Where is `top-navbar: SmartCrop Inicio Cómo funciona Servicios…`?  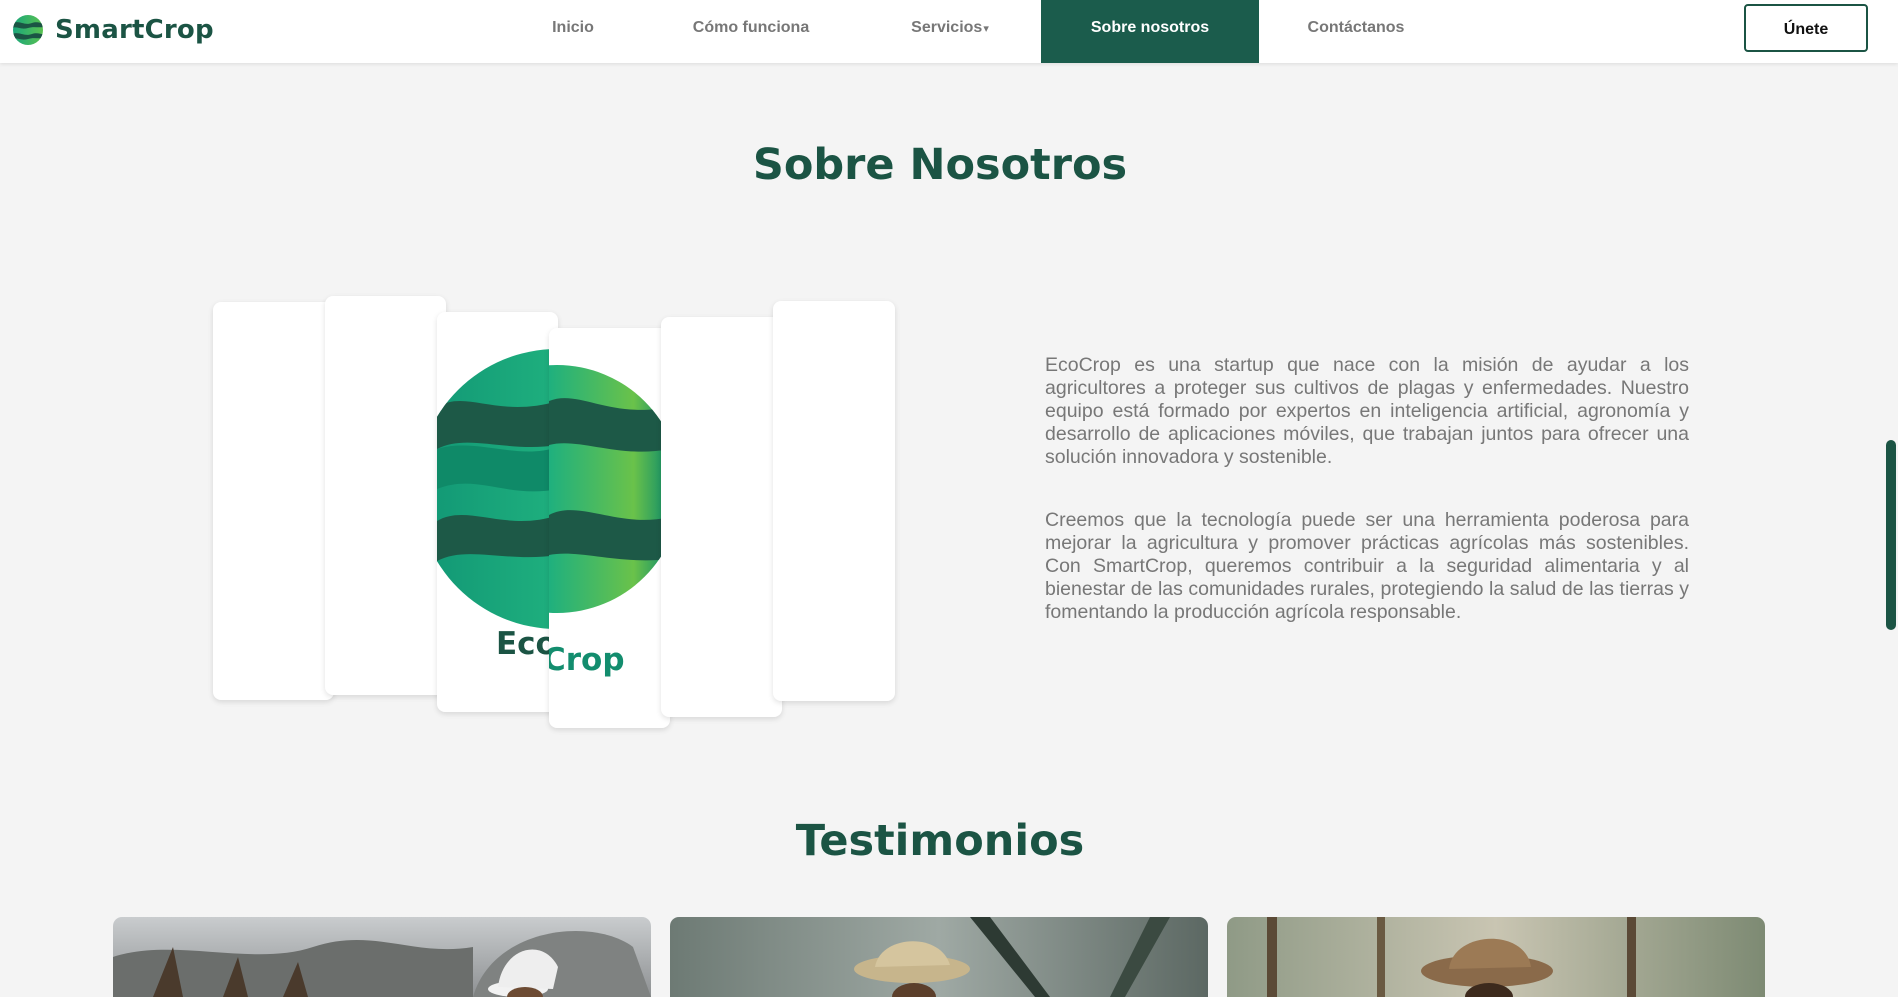
top-navbar: SmartCrop Inicio Cómo funciona Servicios… is located at coordinates (949, 31).